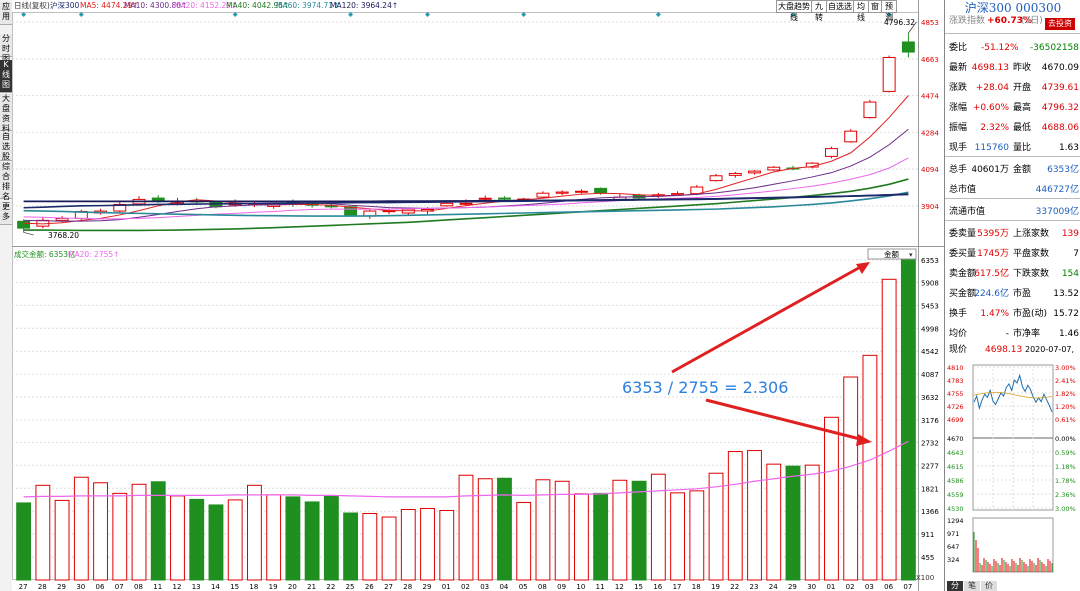  I want to click on mini-left-tick: 4643, so click(955, 453).